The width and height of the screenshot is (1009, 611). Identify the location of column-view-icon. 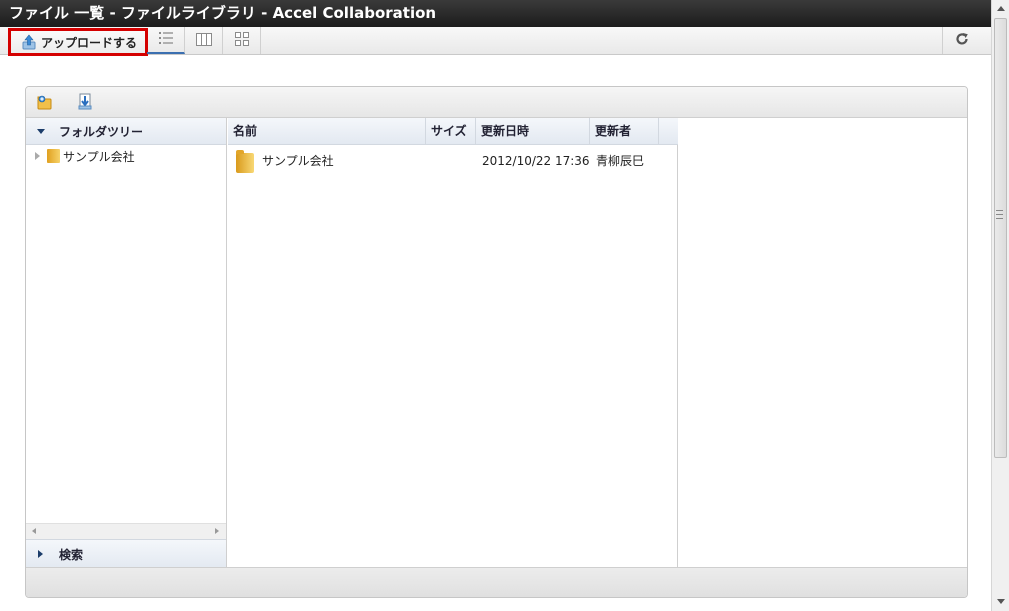
(203, 40).